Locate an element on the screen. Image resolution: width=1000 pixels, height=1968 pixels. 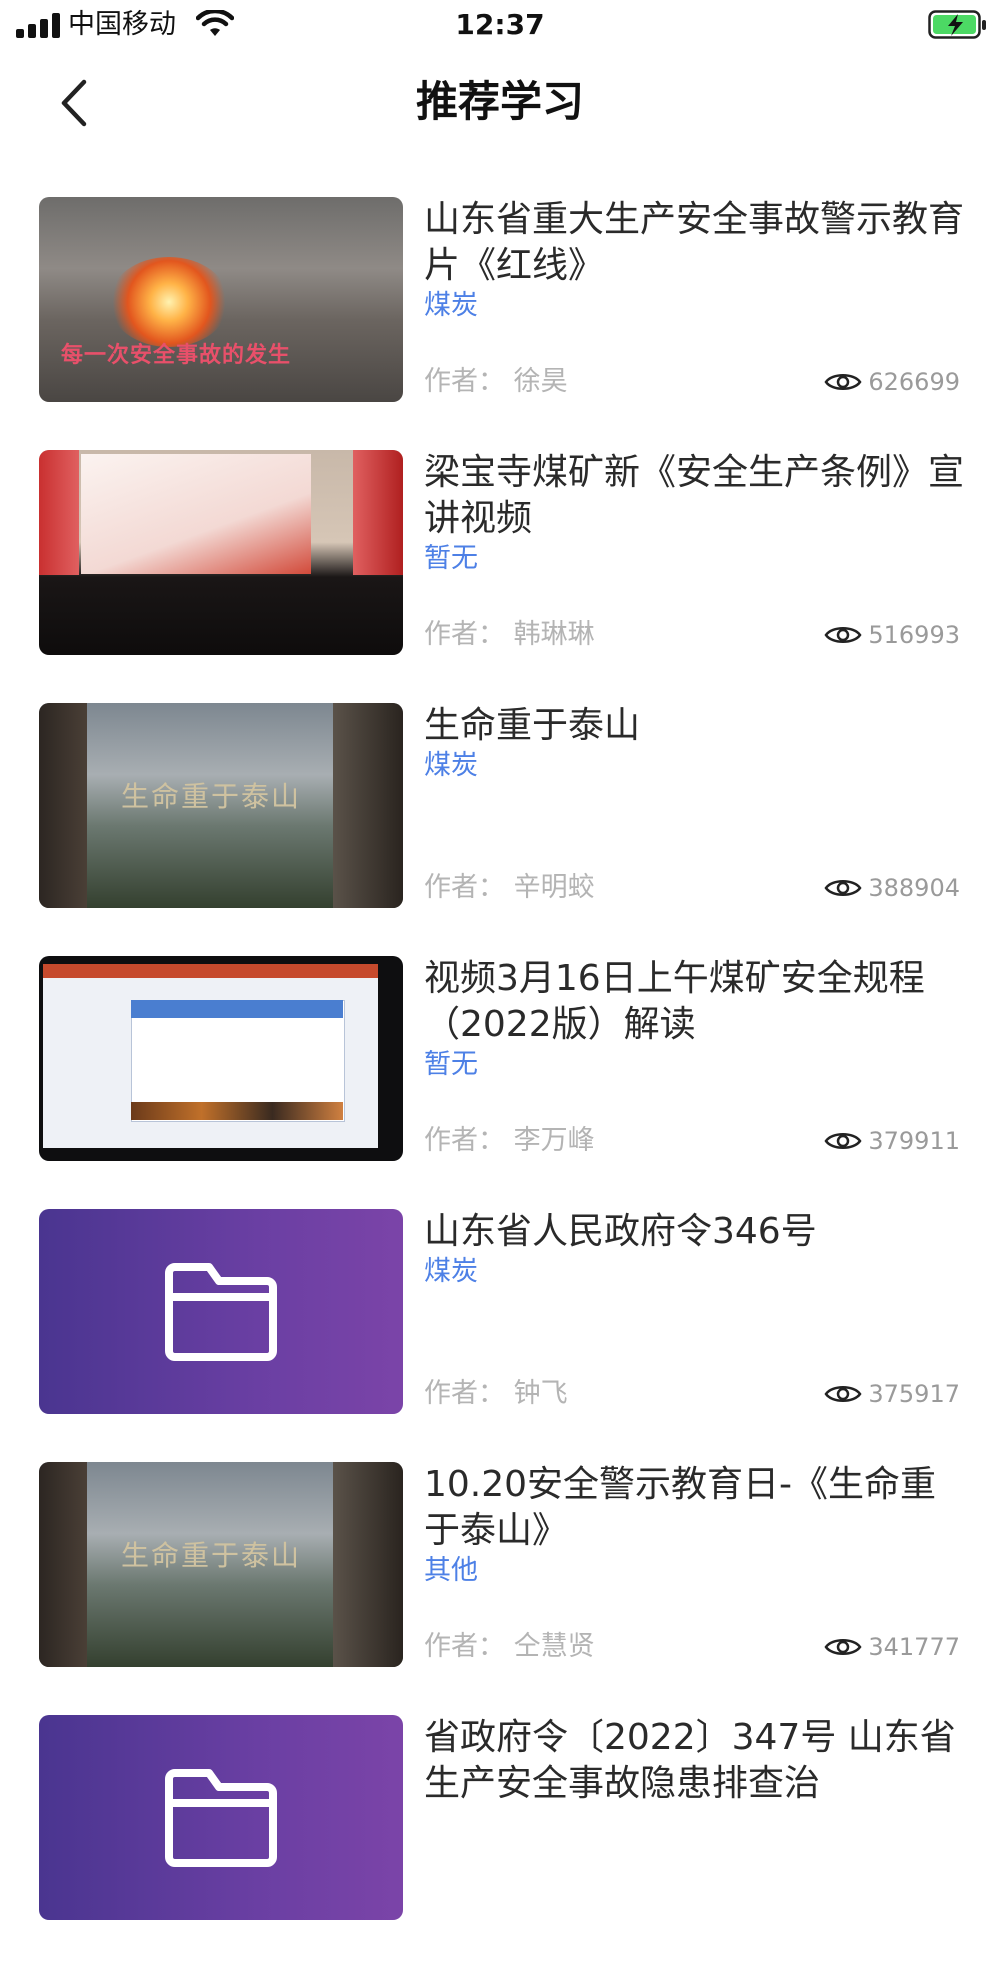
view-count: 341777 is located at coordinates (892, 1647).